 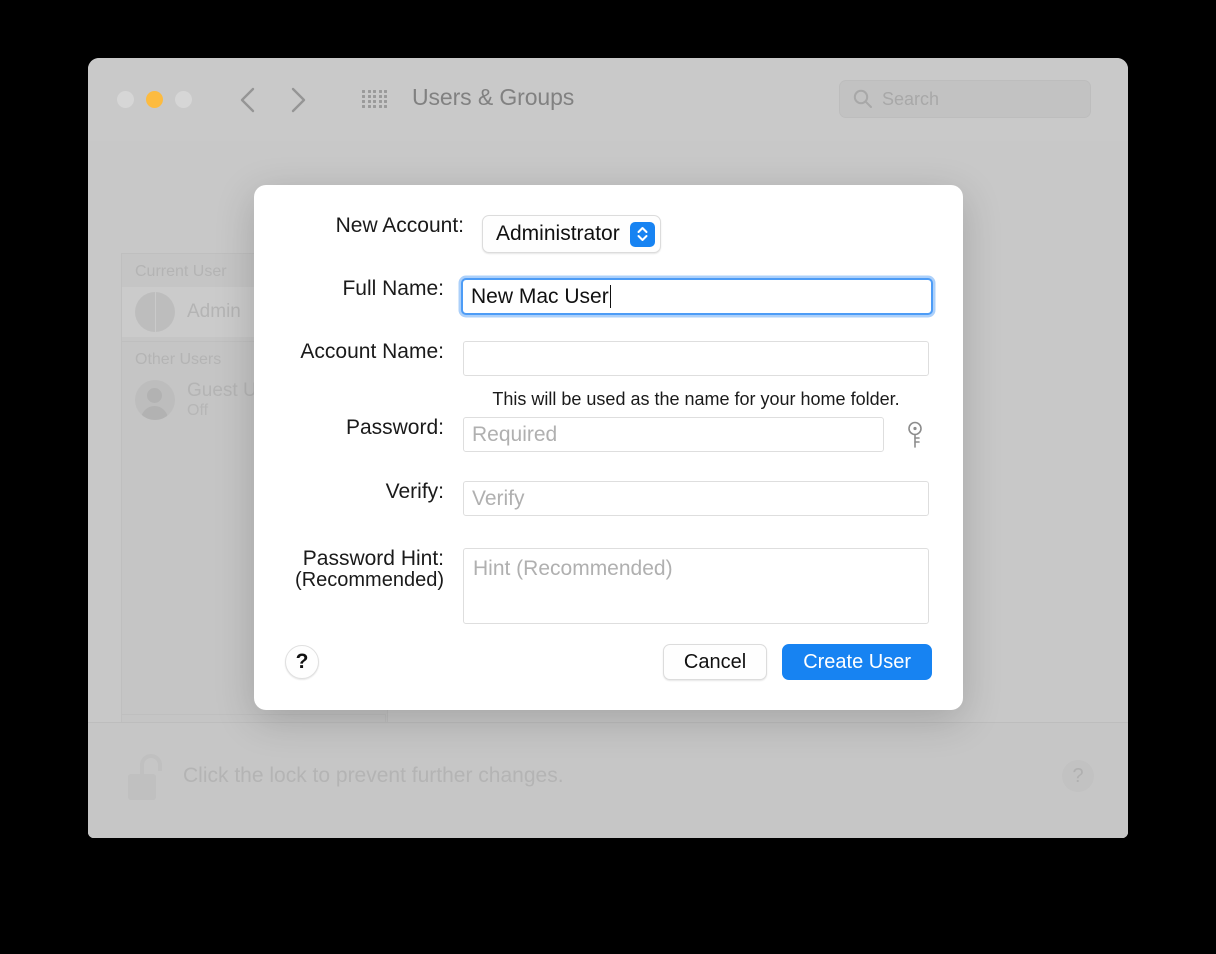 I want to click on verify-label: Verify:, so click(x=414, y=491).